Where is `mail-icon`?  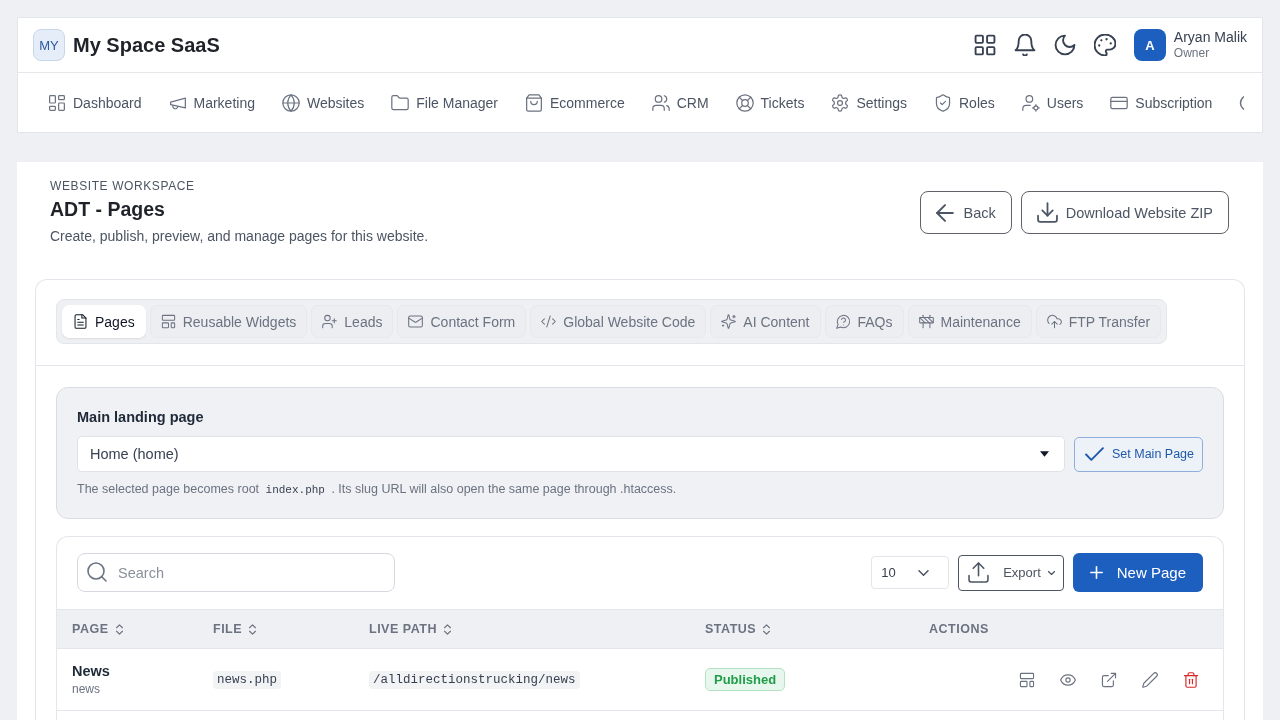
mail-icon is located at coordinates (416, 321).